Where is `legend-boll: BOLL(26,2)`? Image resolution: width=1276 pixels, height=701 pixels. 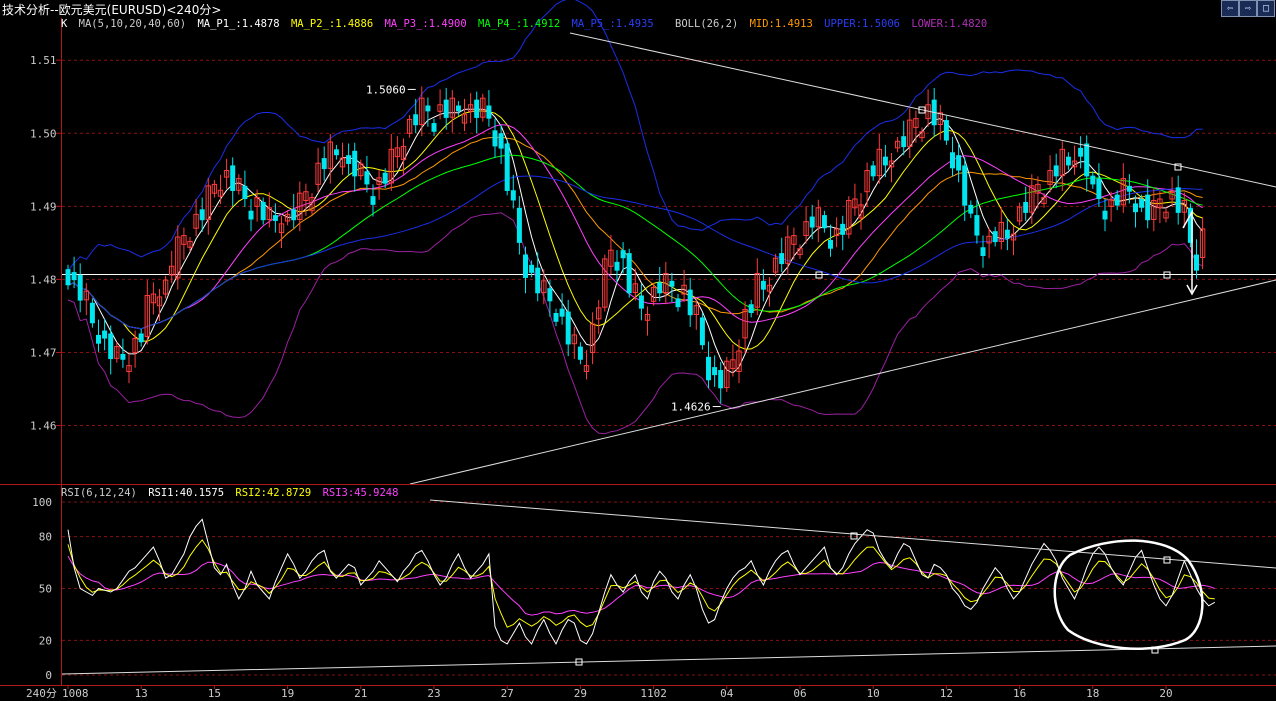
legend-boll: BOLL(26,2) is located at coordinates (707, 24).